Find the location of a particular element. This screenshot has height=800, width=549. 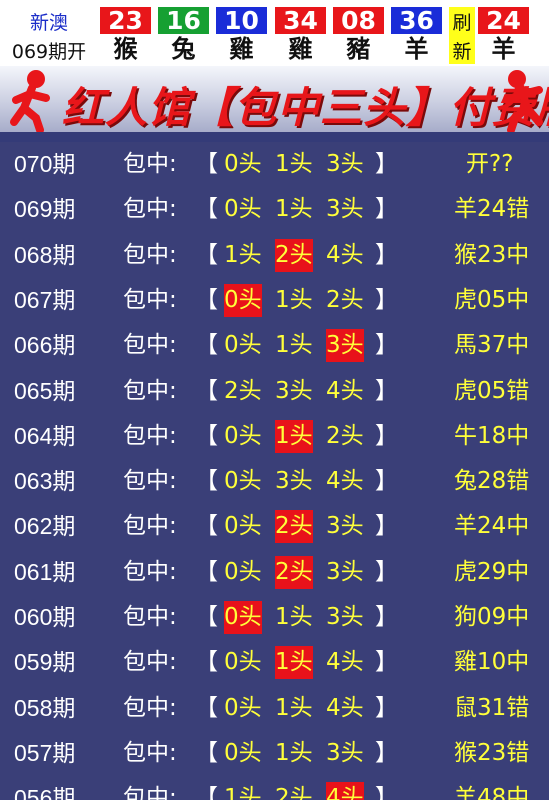

table-row: 067期 包中: 【0头 1头 2头】 虎05中 is located at coordinates (274, 300).